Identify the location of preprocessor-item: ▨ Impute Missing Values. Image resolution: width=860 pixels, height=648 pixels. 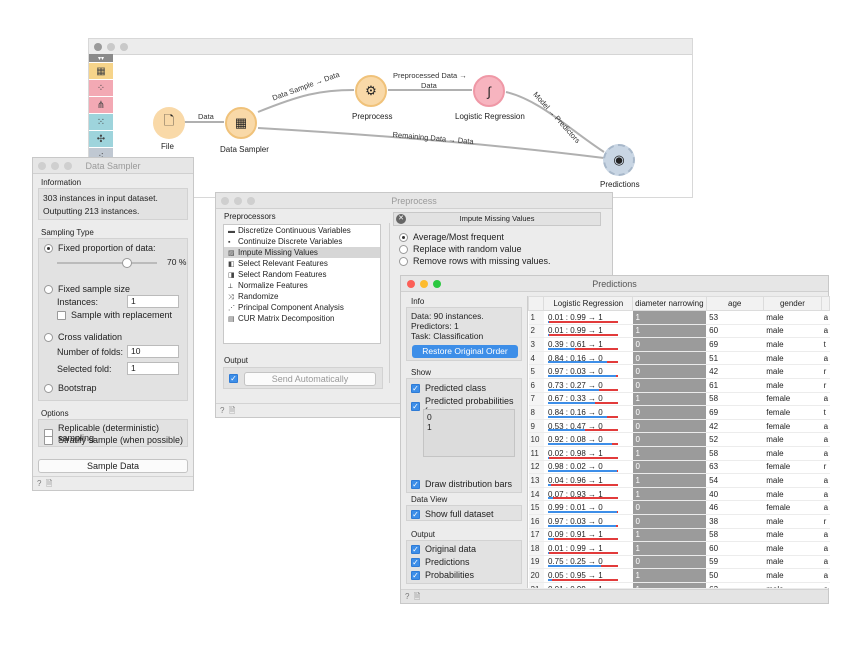
(302, 252).